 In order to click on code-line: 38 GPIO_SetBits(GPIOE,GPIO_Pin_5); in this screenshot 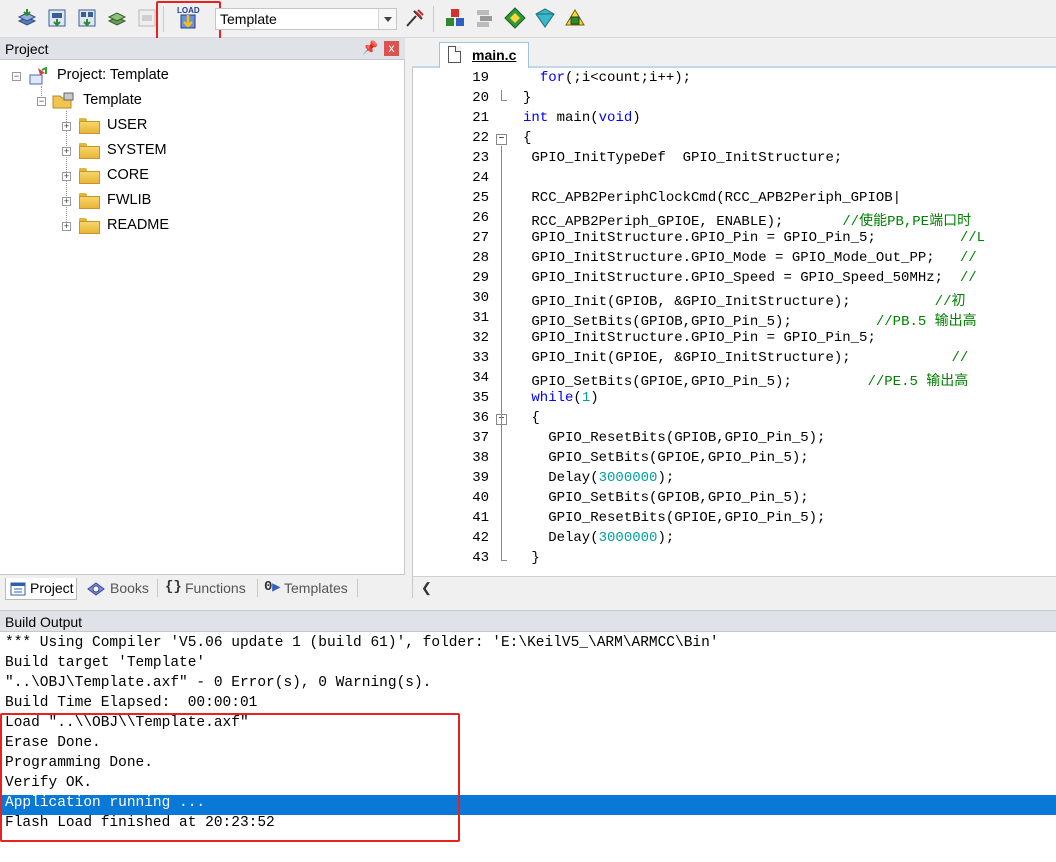, I will do `click(734, 460)`.